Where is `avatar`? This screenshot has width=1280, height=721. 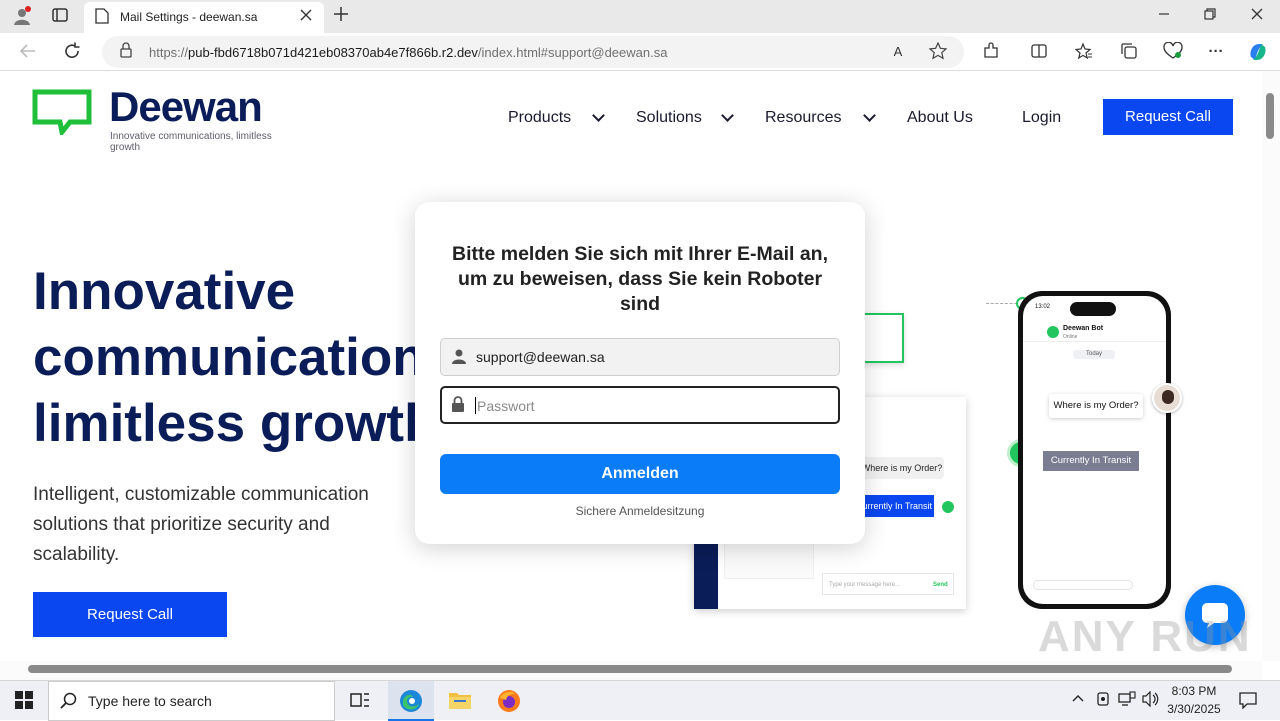 avatar is located at coordinates (1167, 398).